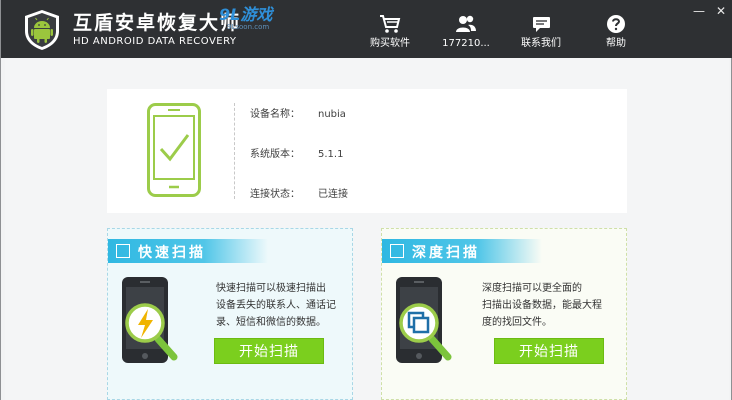 The image size is (732, 400). What do you see at coordinates (616, 43) in the screenshot?
I see `help-label: 帮助` at bounding box center [616, 43].